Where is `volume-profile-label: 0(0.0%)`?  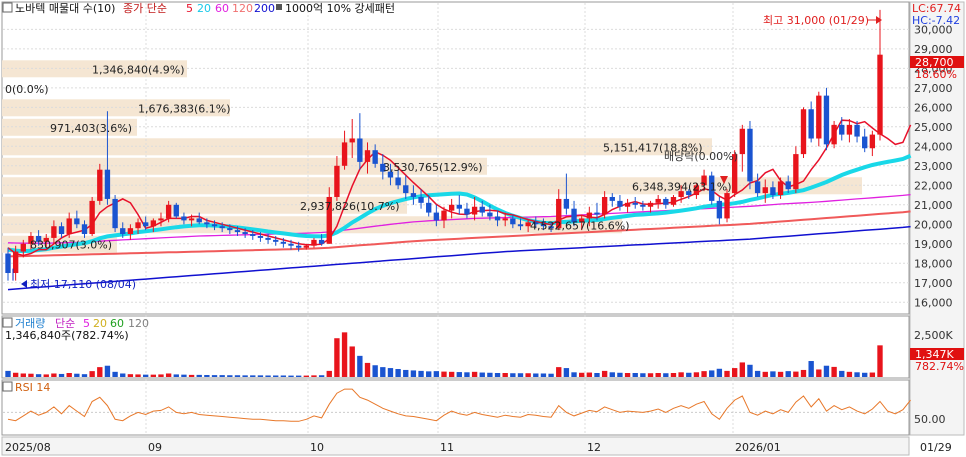 volume-profile-label: 0(0.0%) is located at coordinates (27, 89).